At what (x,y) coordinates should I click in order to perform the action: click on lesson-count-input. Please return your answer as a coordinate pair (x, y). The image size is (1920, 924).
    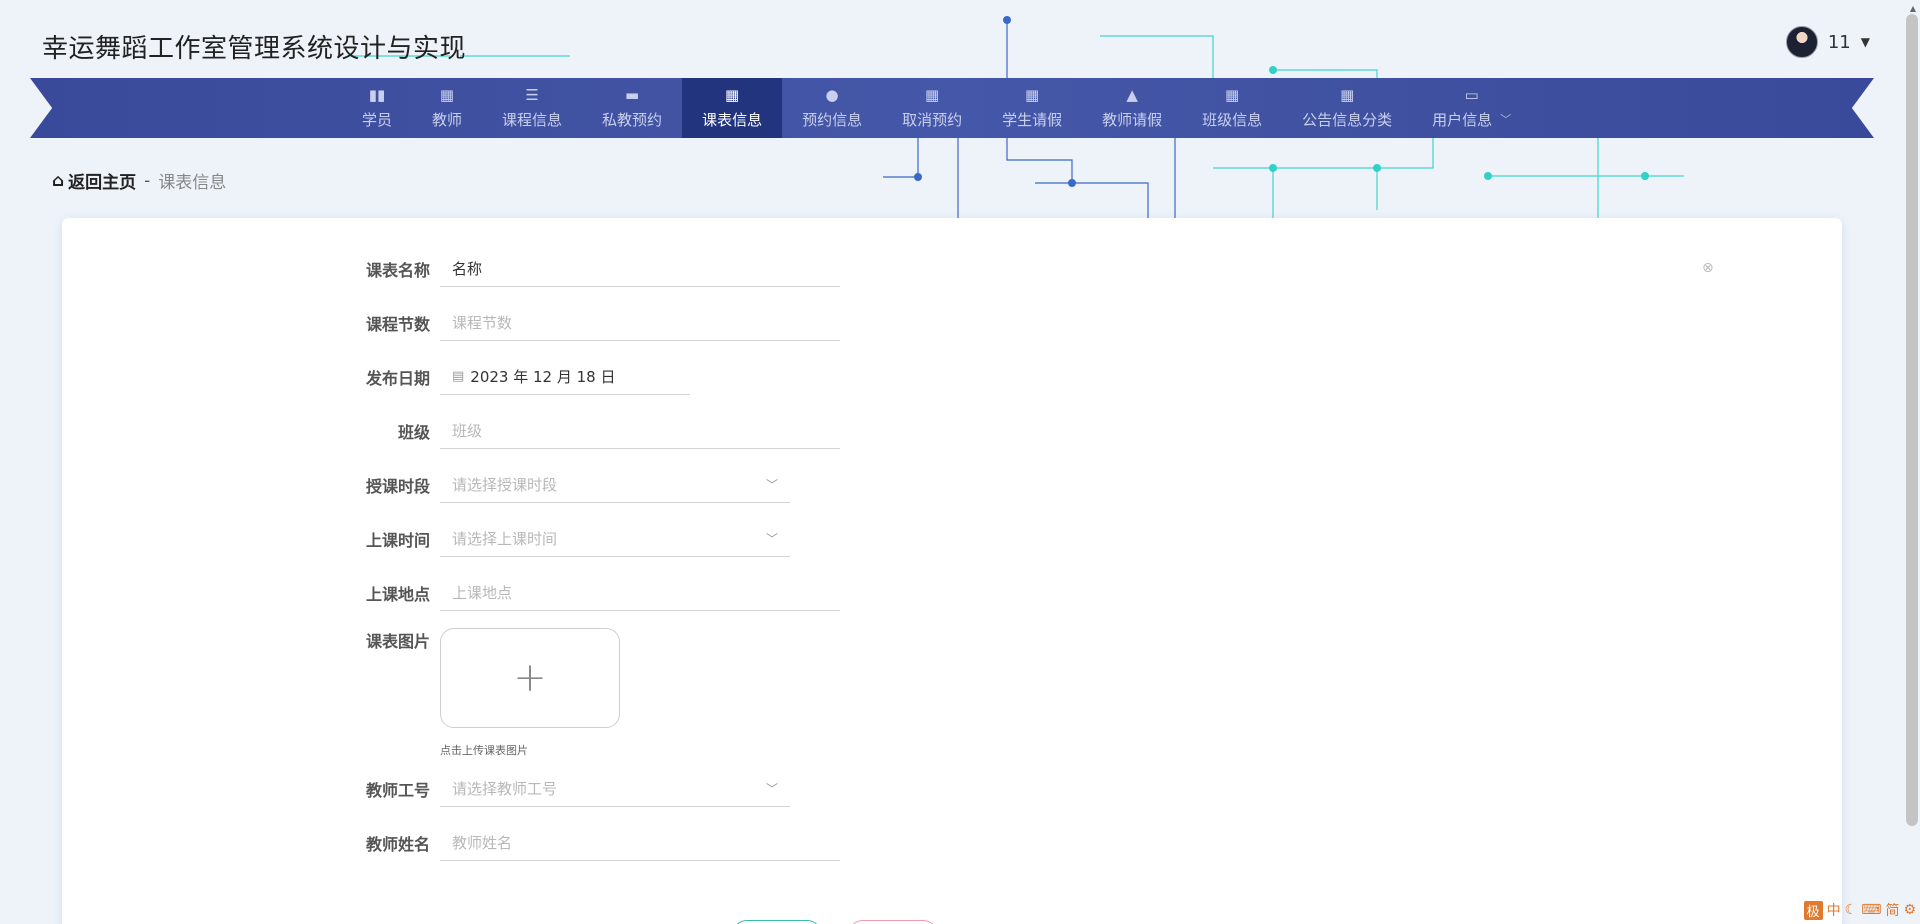
    Looking at the image, I should click on (640, 323).